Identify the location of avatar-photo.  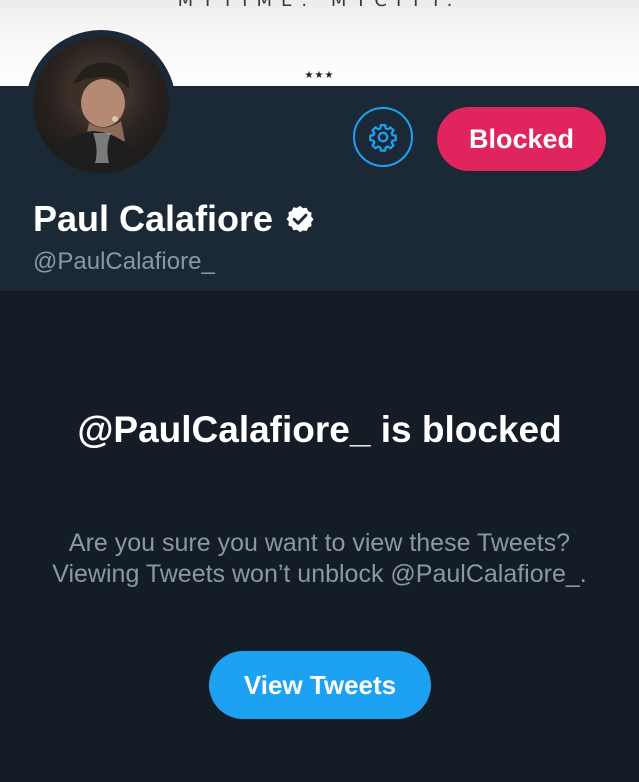
(101, 105).